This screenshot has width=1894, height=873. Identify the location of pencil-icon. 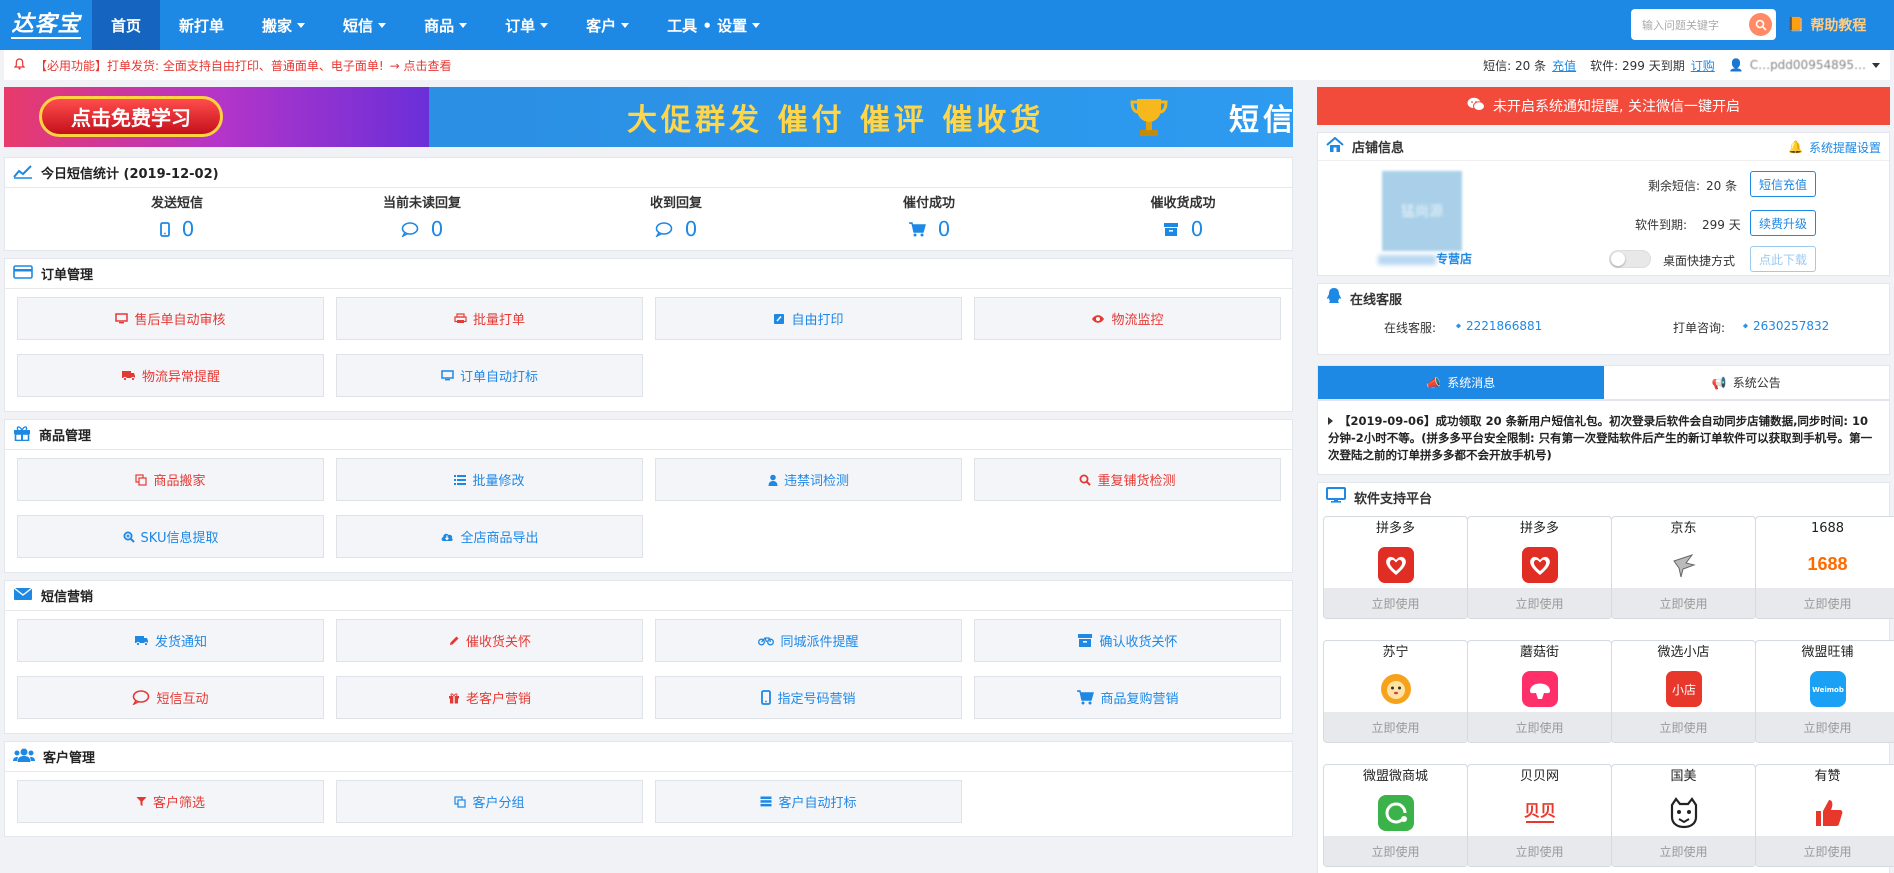
(454, 641).